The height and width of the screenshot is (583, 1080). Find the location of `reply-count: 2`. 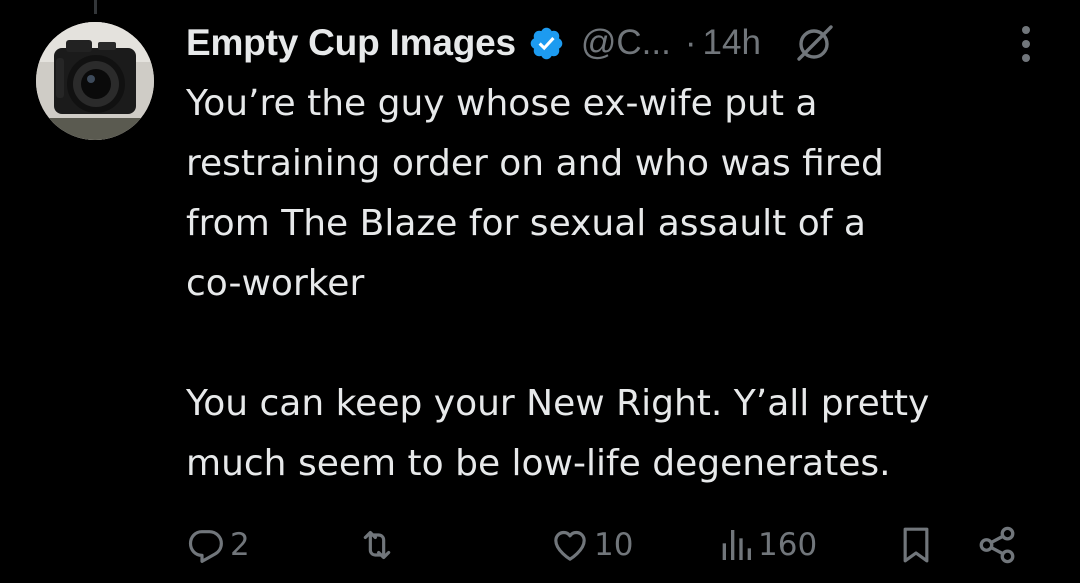

reply-count: 2 is located at coordinates (240, 545).